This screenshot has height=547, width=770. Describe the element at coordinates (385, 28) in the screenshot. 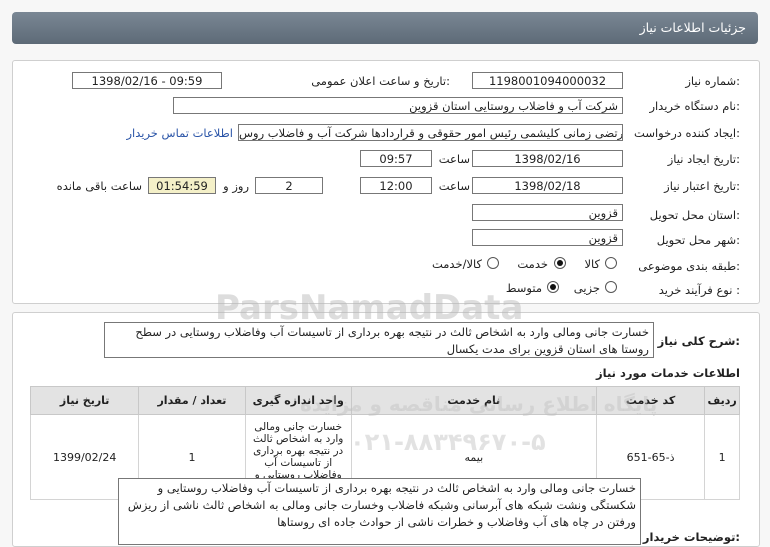

I see `page-header: جزئیات اطلاعات نیاز` at that location.